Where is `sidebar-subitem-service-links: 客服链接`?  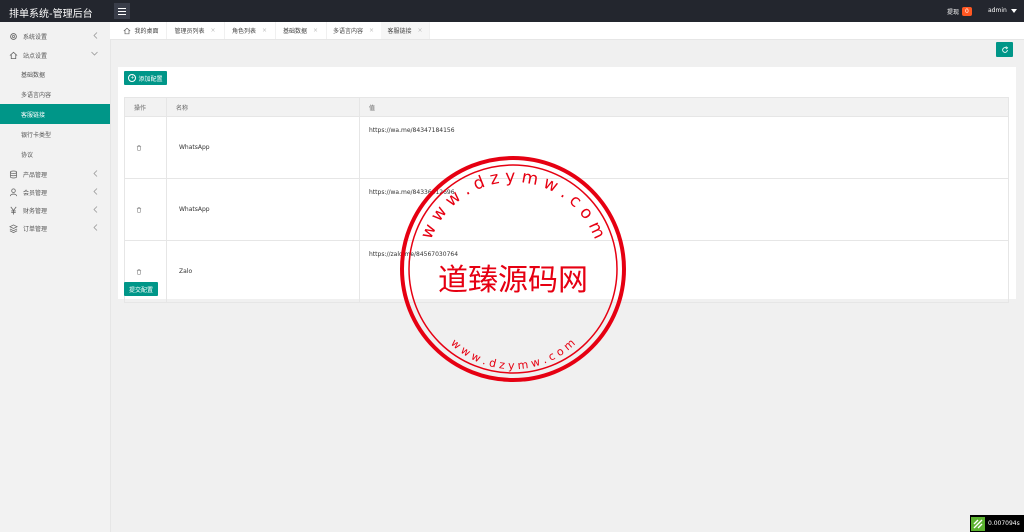 sidebar-subitem-service-links: 客服链接 is located at coordinates (55, 114).